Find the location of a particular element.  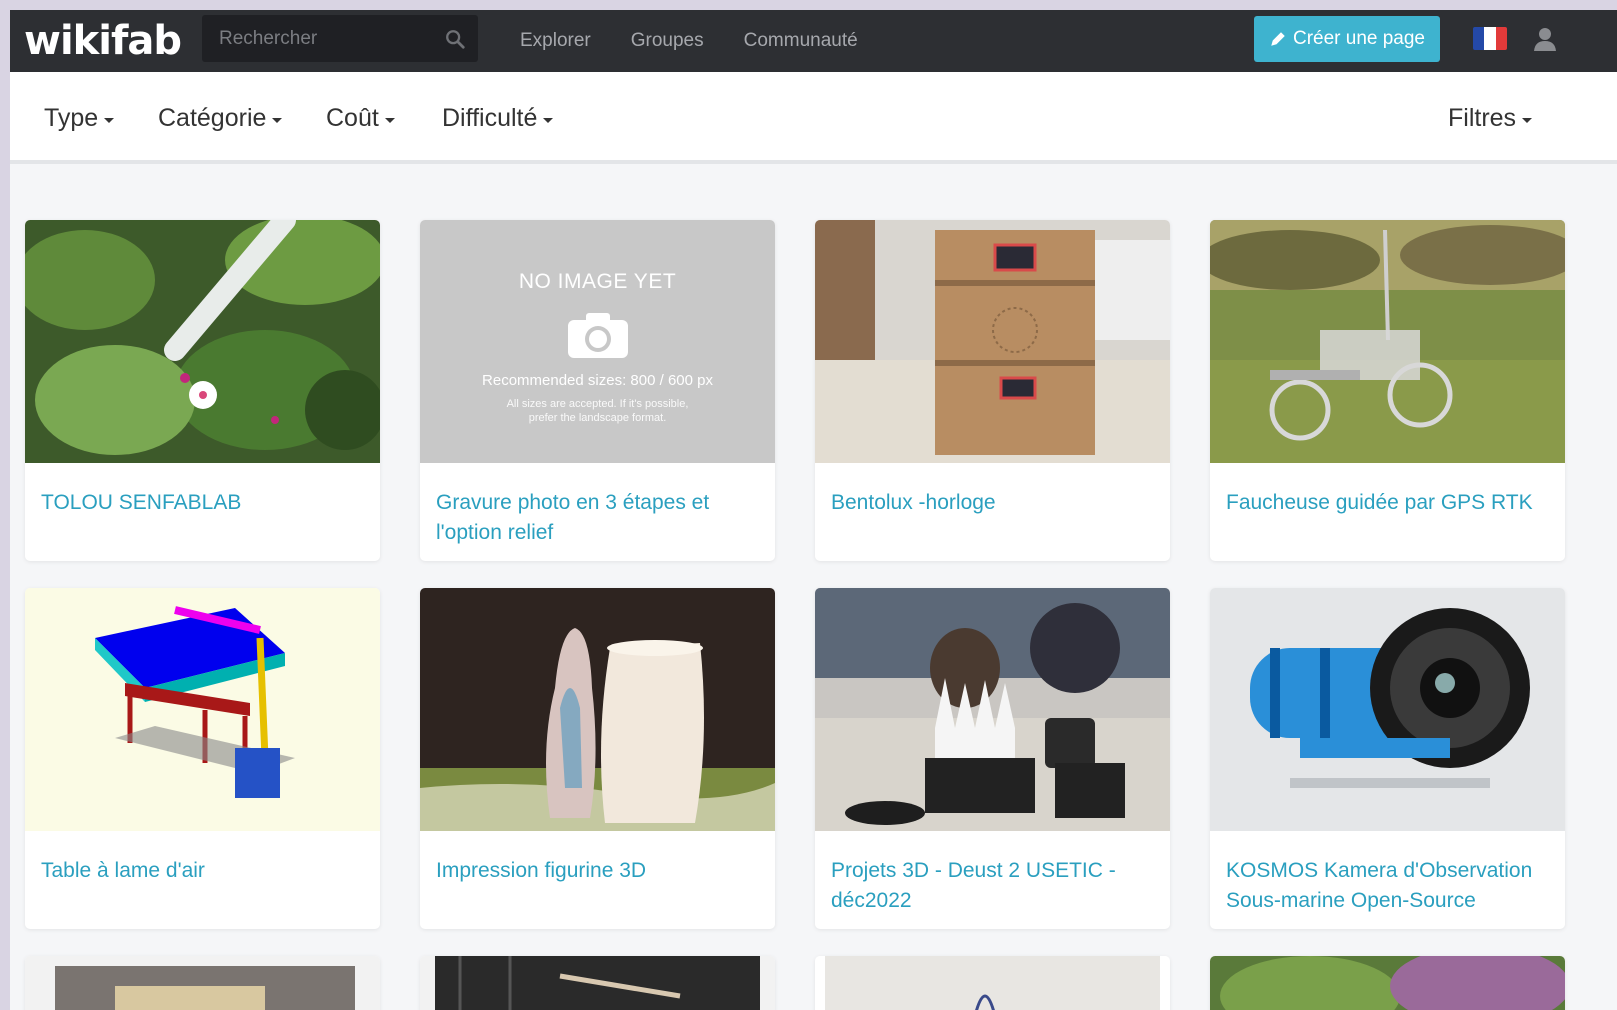

card-image-plants is located at coordinates (202, 341).